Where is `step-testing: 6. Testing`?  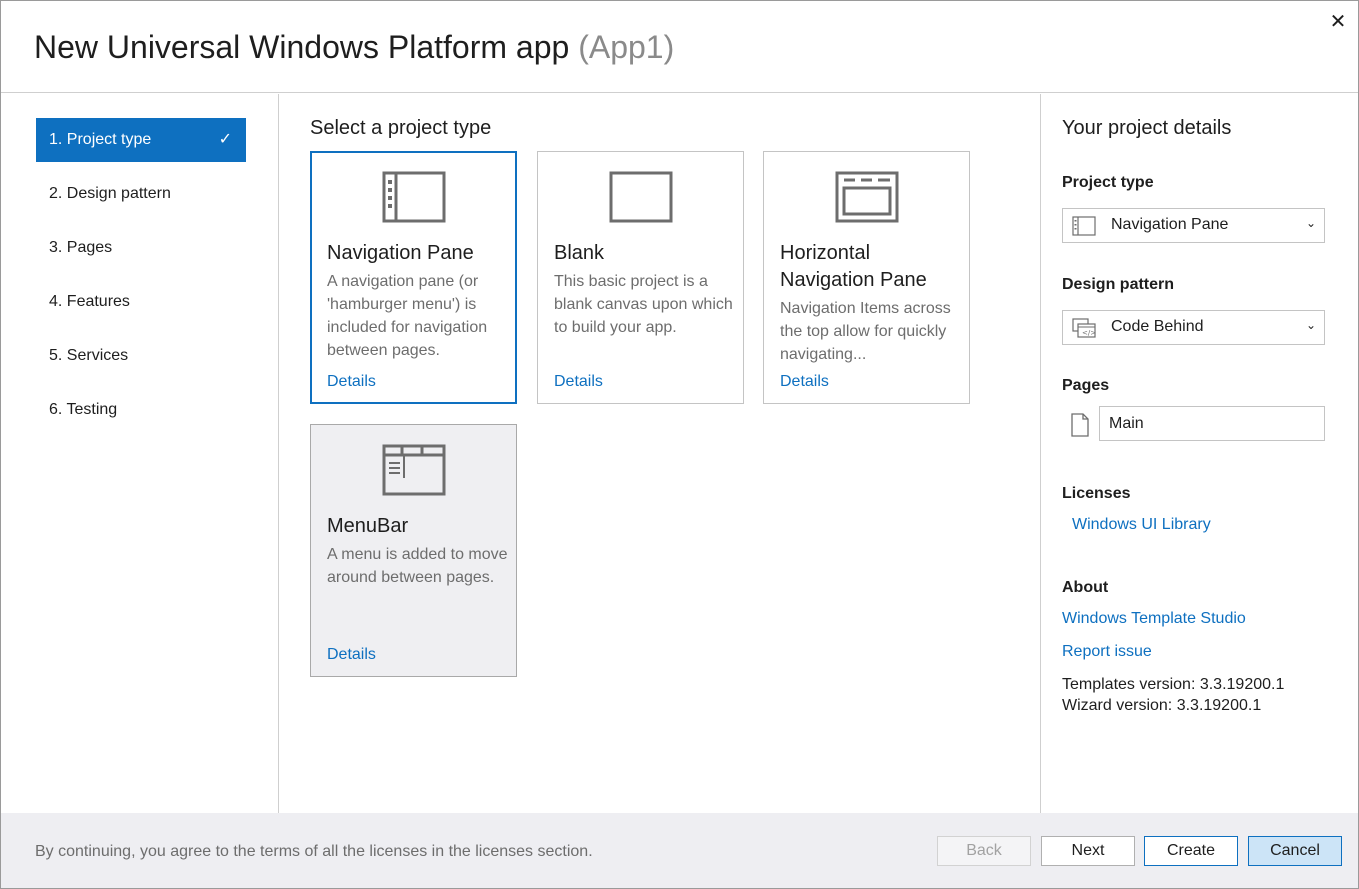
step-testing: 6. Testing is located at coordinates (141, 410).